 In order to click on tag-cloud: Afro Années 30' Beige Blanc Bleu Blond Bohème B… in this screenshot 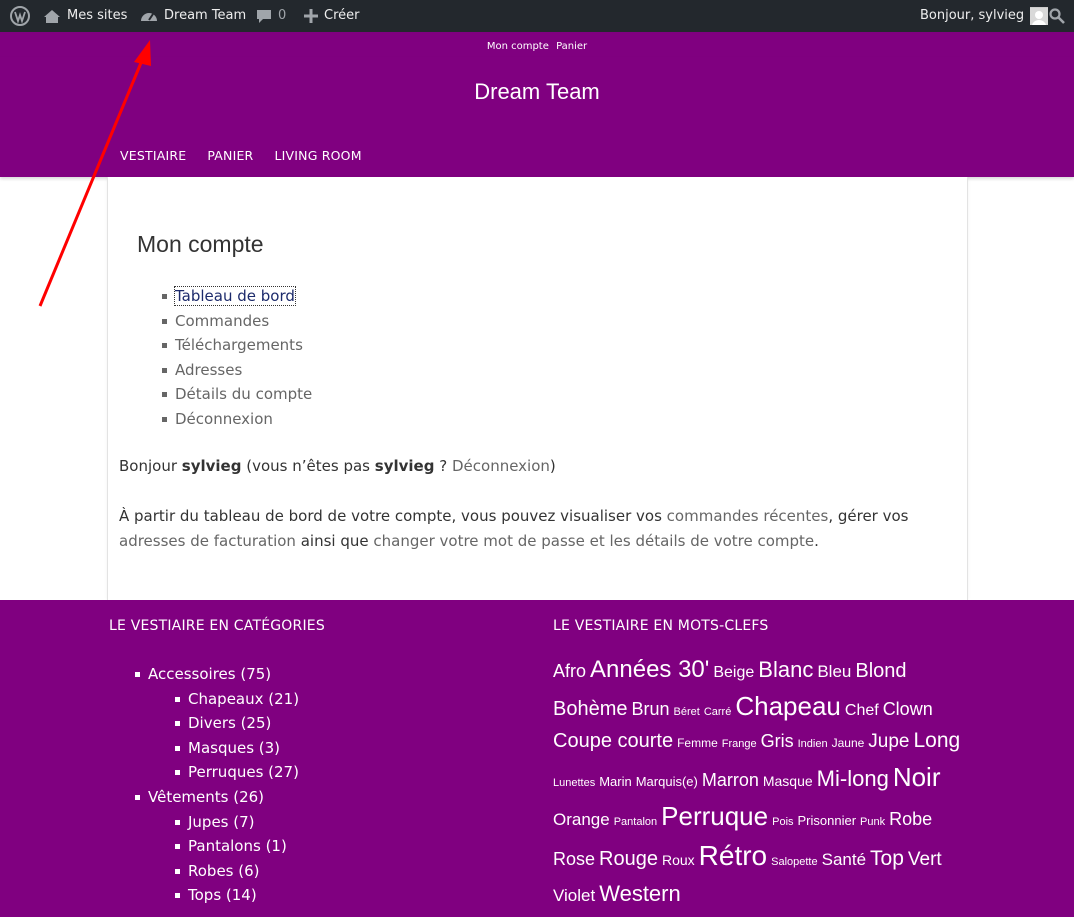, I will do `click(763, 782)`.